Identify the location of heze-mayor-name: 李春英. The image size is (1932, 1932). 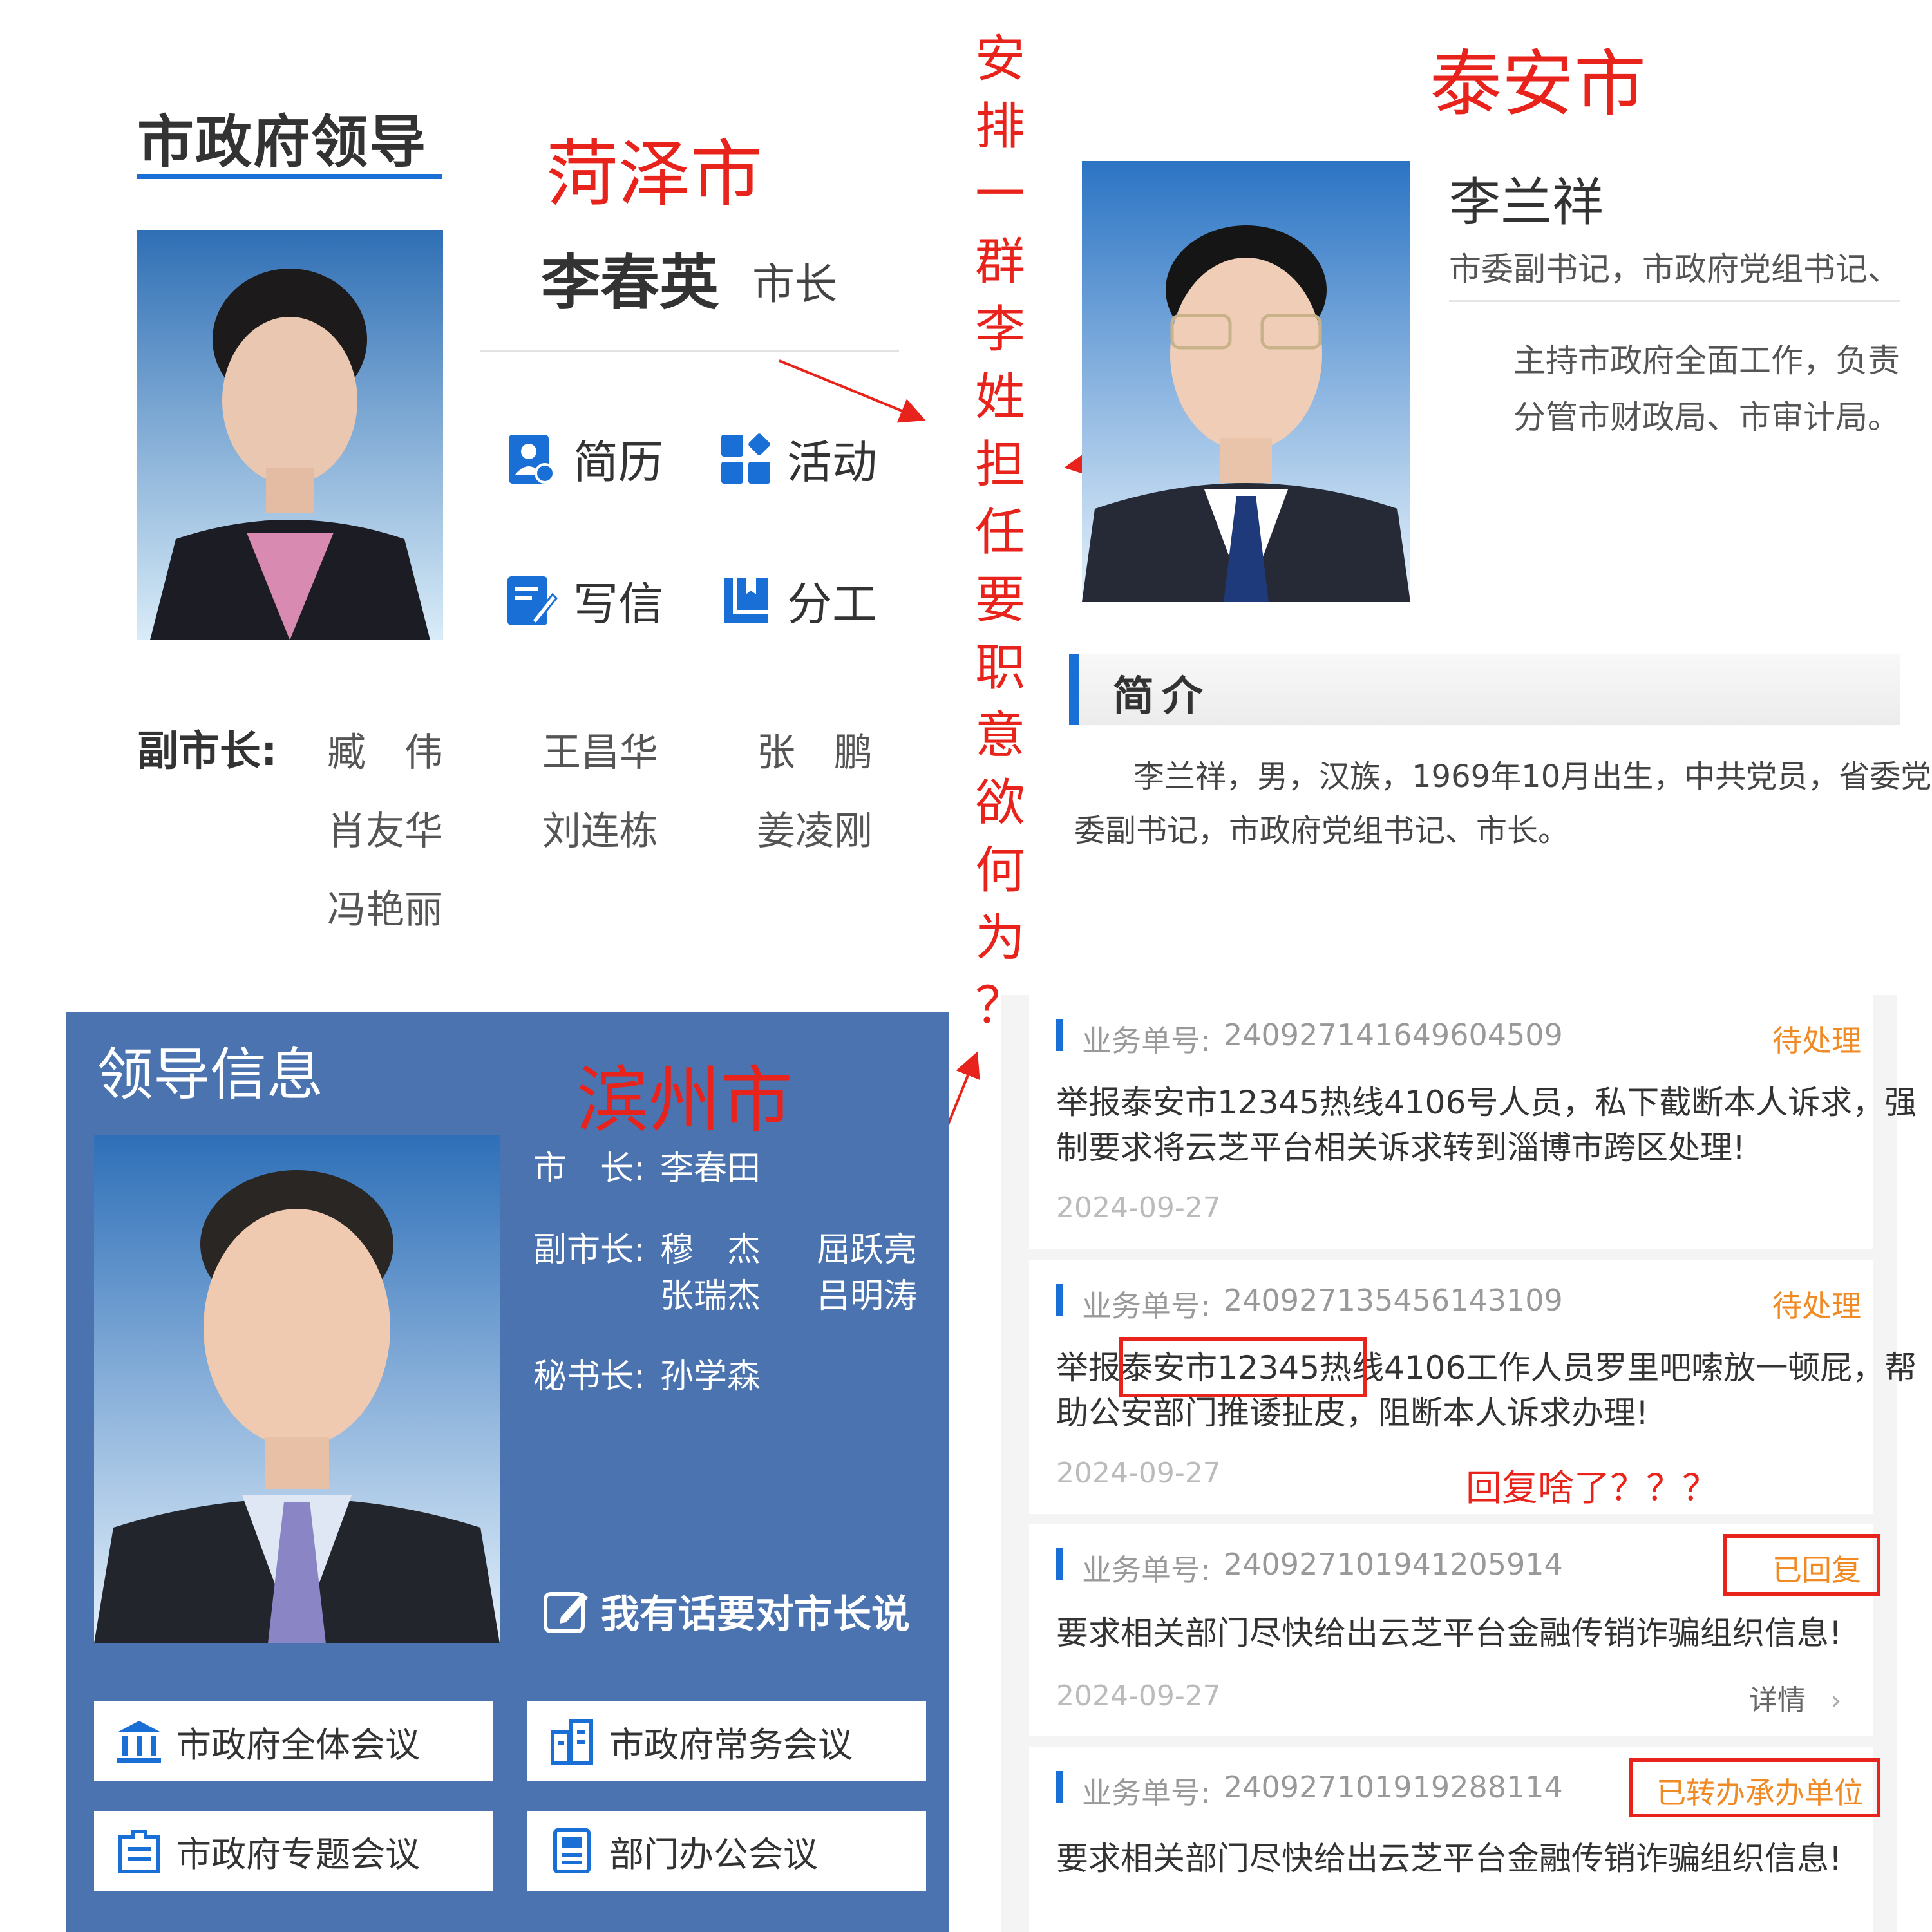
(630, 283).